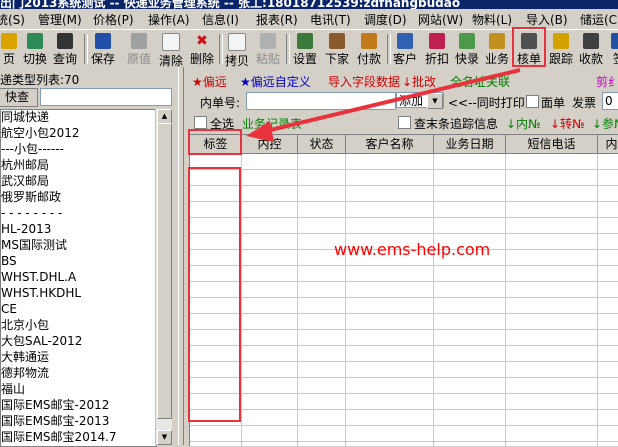 This screenshot has height=447, width=618. What do you see at coordinates (391, 101) in the screenshot?
I see `arrow-shaft` at bounding box center [391, 101].